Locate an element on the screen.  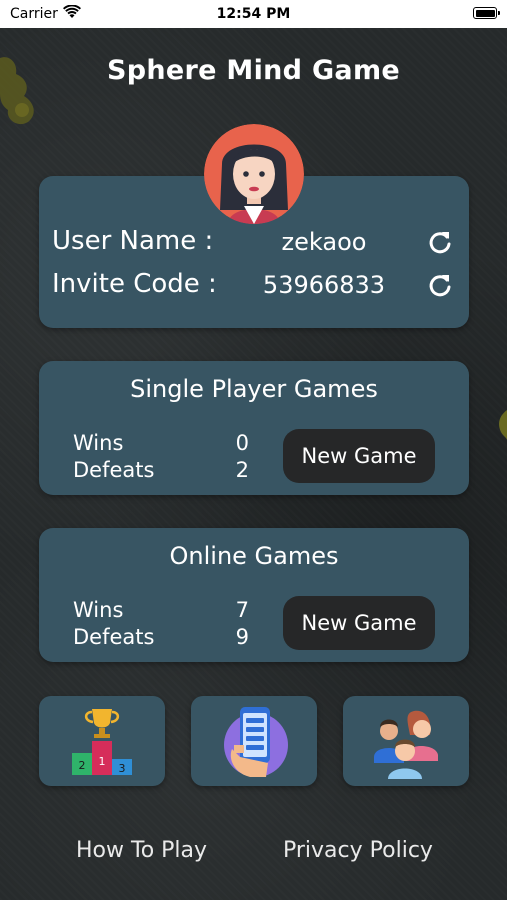
online-wins-value: 7 is located at coordinates (242, 610).